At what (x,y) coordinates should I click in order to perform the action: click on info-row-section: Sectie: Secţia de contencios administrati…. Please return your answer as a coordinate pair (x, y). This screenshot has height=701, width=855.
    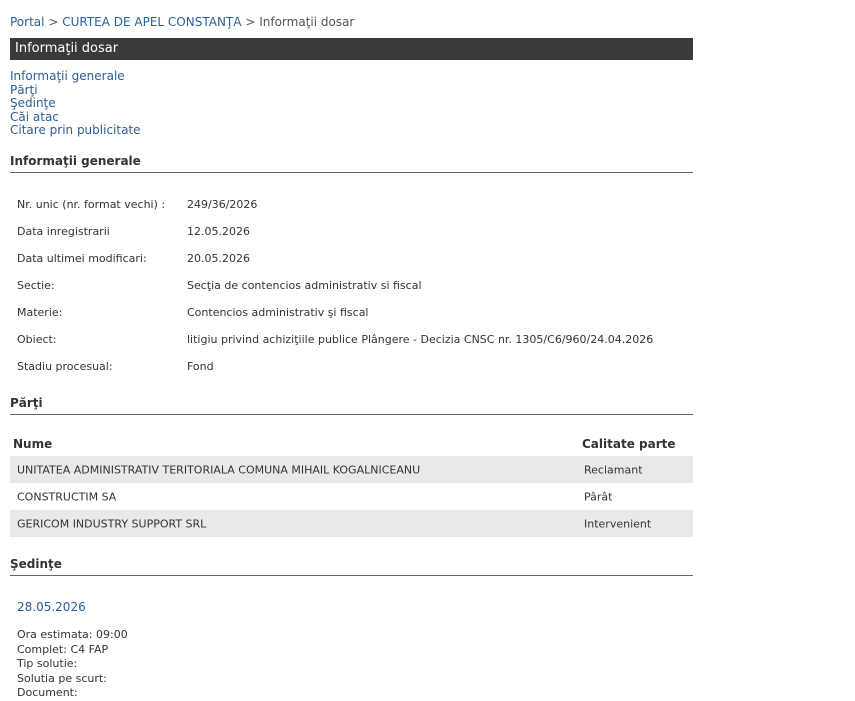
    Looking at the image, I should click on (219, 285).